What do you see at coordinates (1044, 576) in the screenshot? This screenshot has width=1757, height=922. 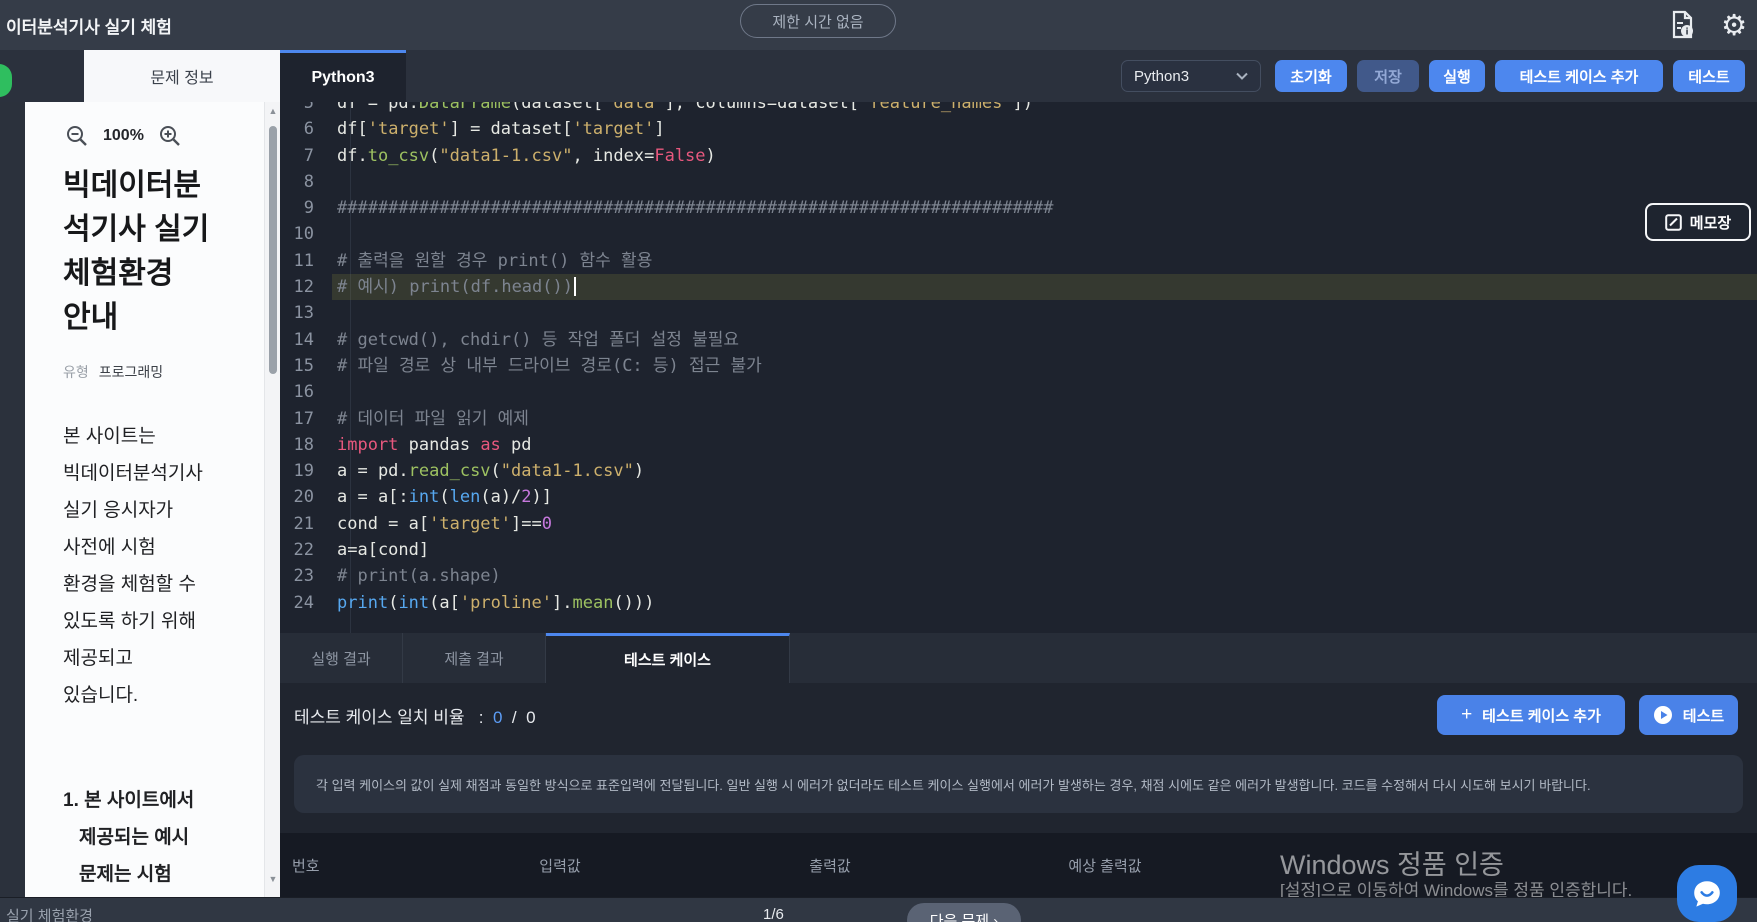 I see `code-text: # print(a.shape)` at bounding box center [1044, 576].